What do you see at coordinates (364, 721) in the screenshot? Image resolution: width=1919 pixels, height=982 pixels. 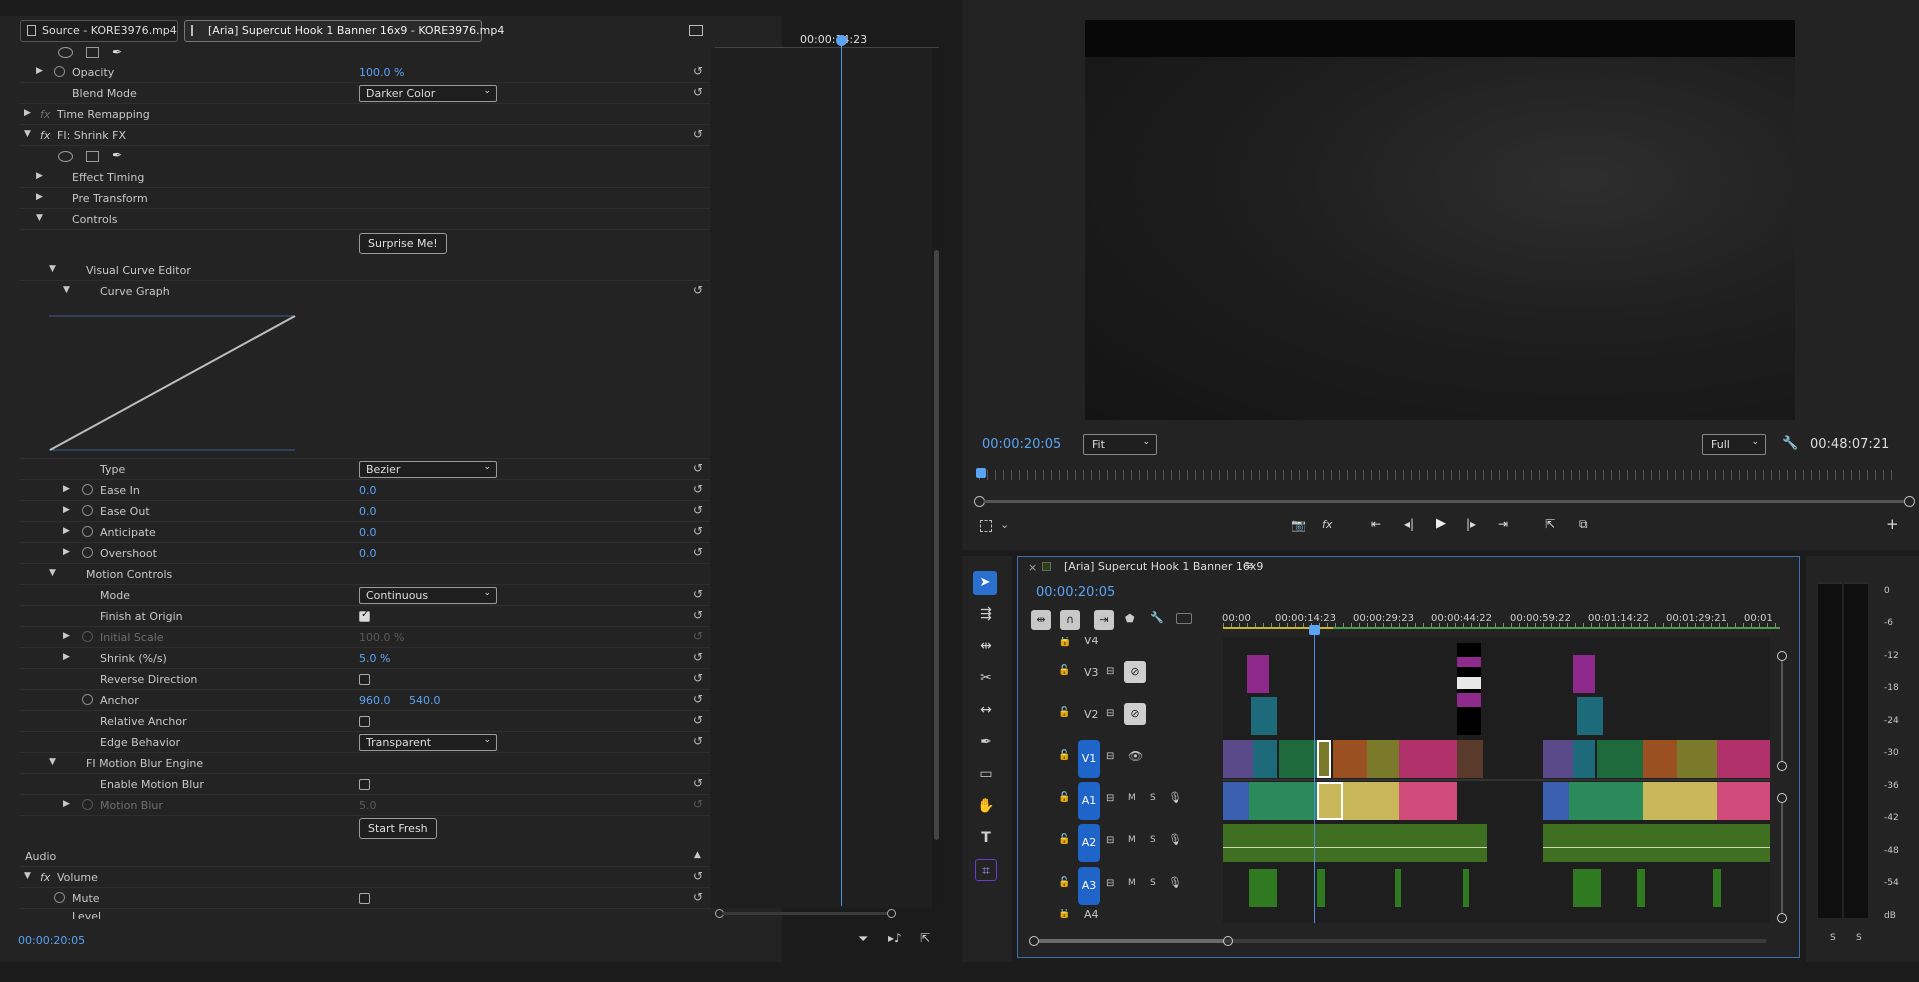 I see `relative-anchor-checkbox` at bounding box center [364, 721].